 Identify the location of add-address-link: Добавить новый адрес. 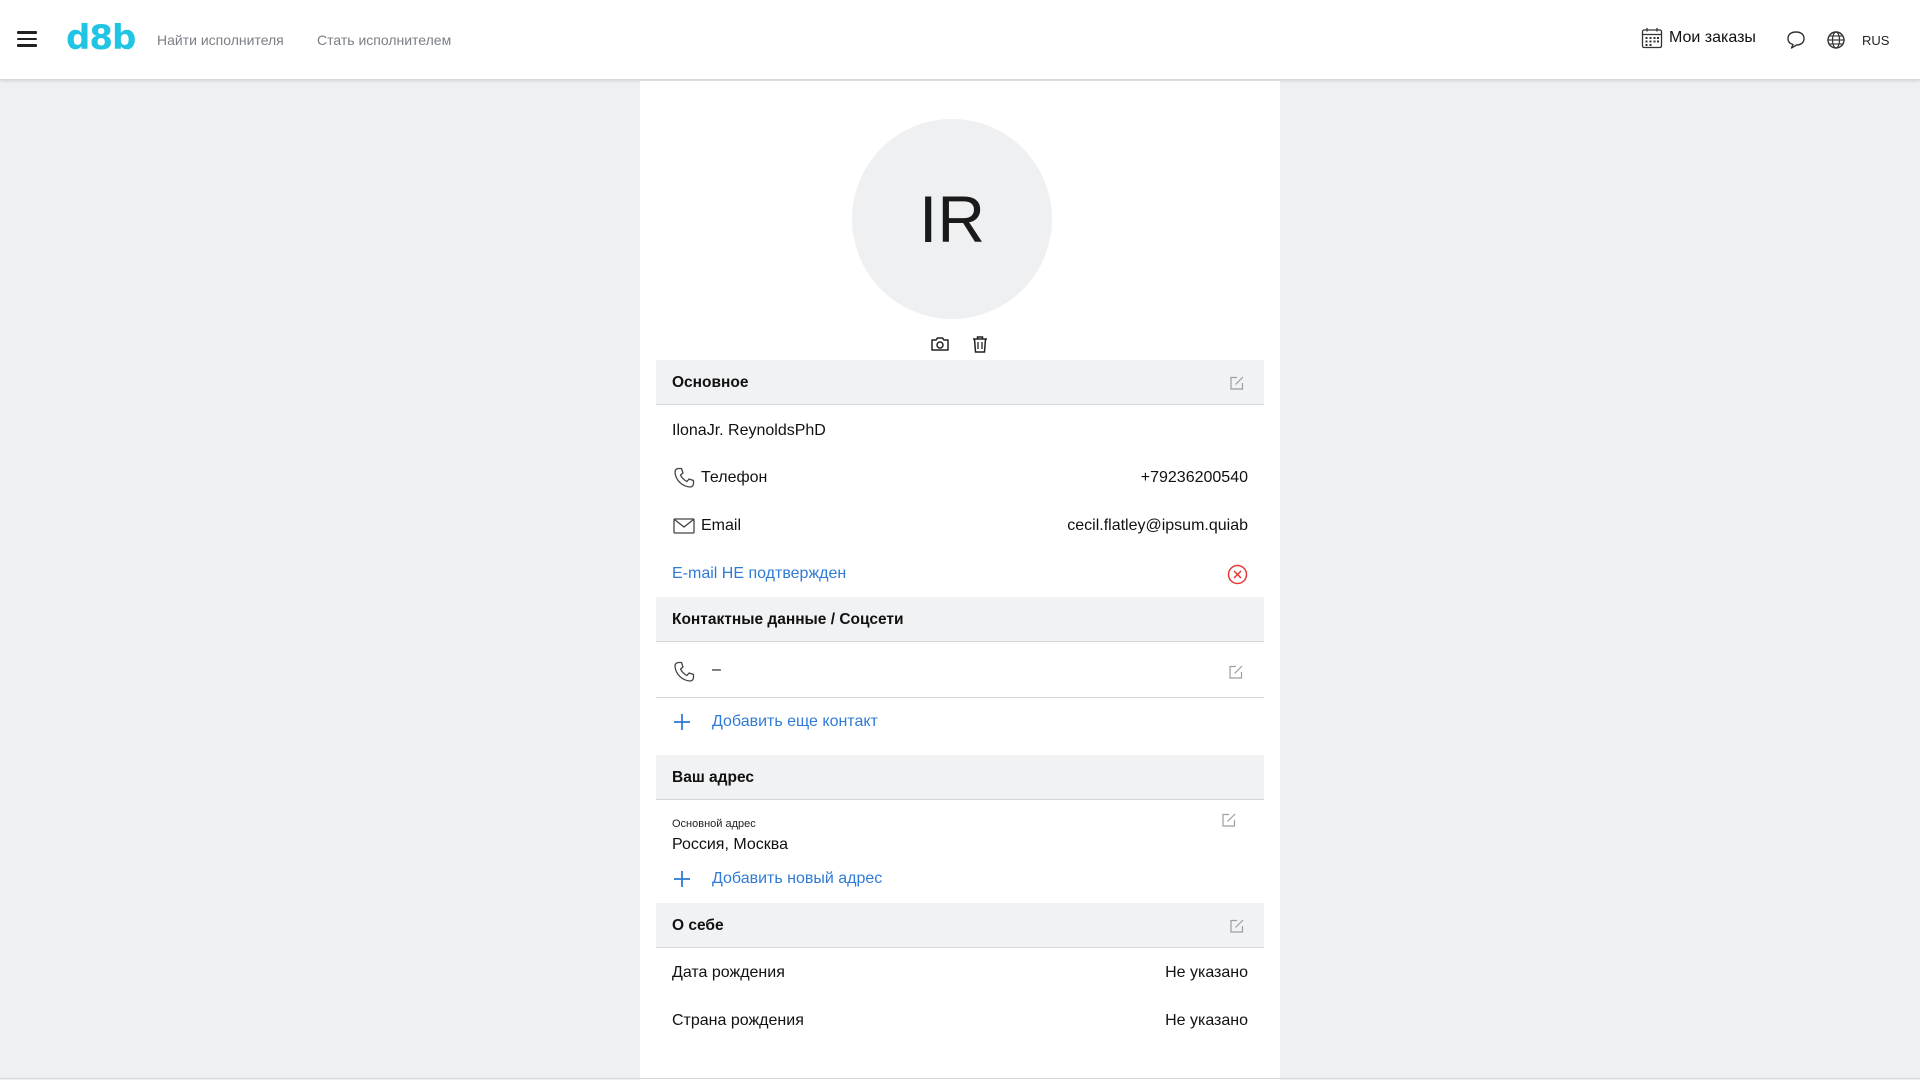
(797, 879).